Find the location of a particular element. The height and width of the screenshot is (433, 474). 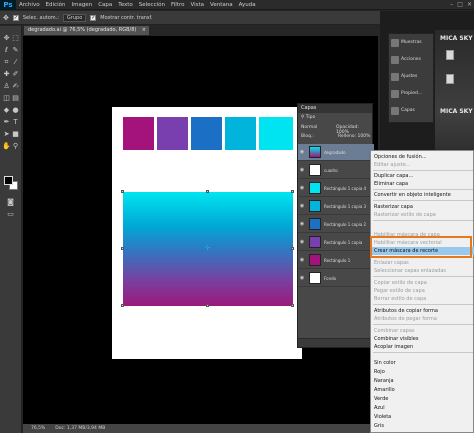

layer-row: ◉ cuadro is located at coordinates (336, 170).